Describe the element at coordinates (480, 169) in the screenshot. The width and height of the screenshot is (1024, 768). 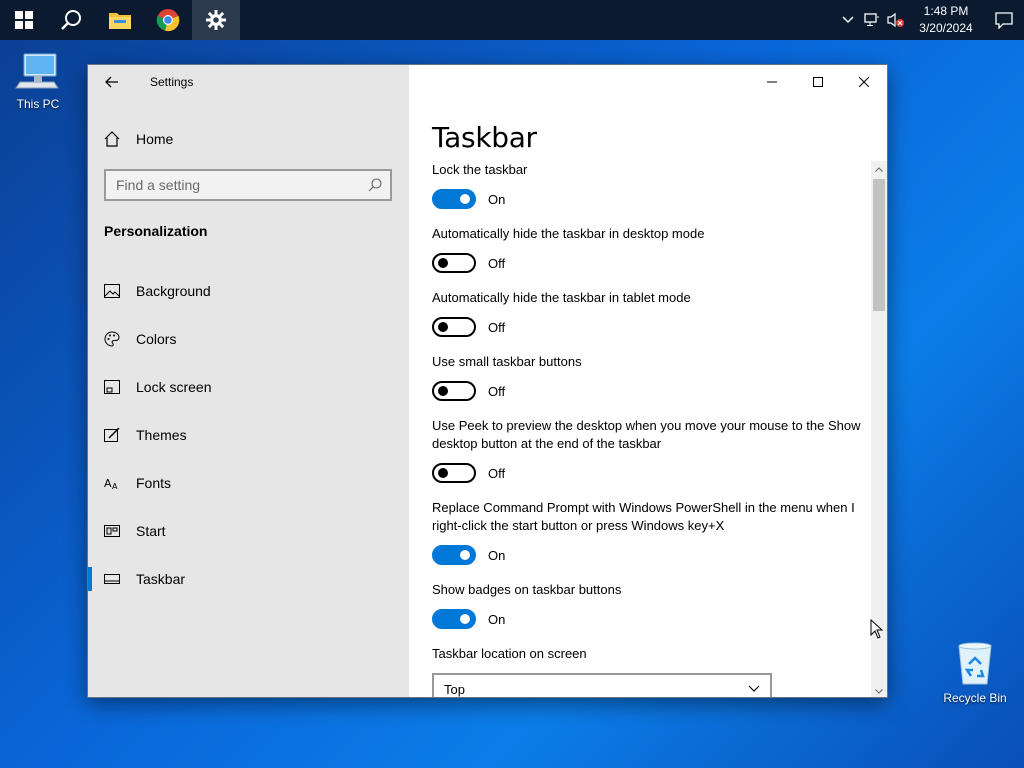
I see `setting-label: Lock the taskbar` at that location.